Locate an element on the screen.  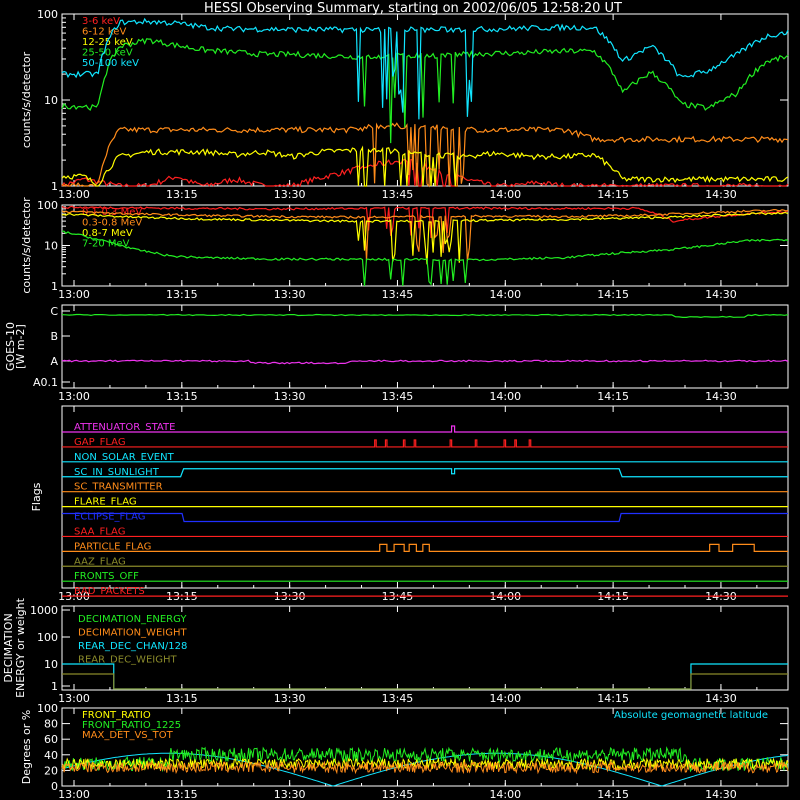
y-tick-label: 60 is located at coordinates (51, 739).